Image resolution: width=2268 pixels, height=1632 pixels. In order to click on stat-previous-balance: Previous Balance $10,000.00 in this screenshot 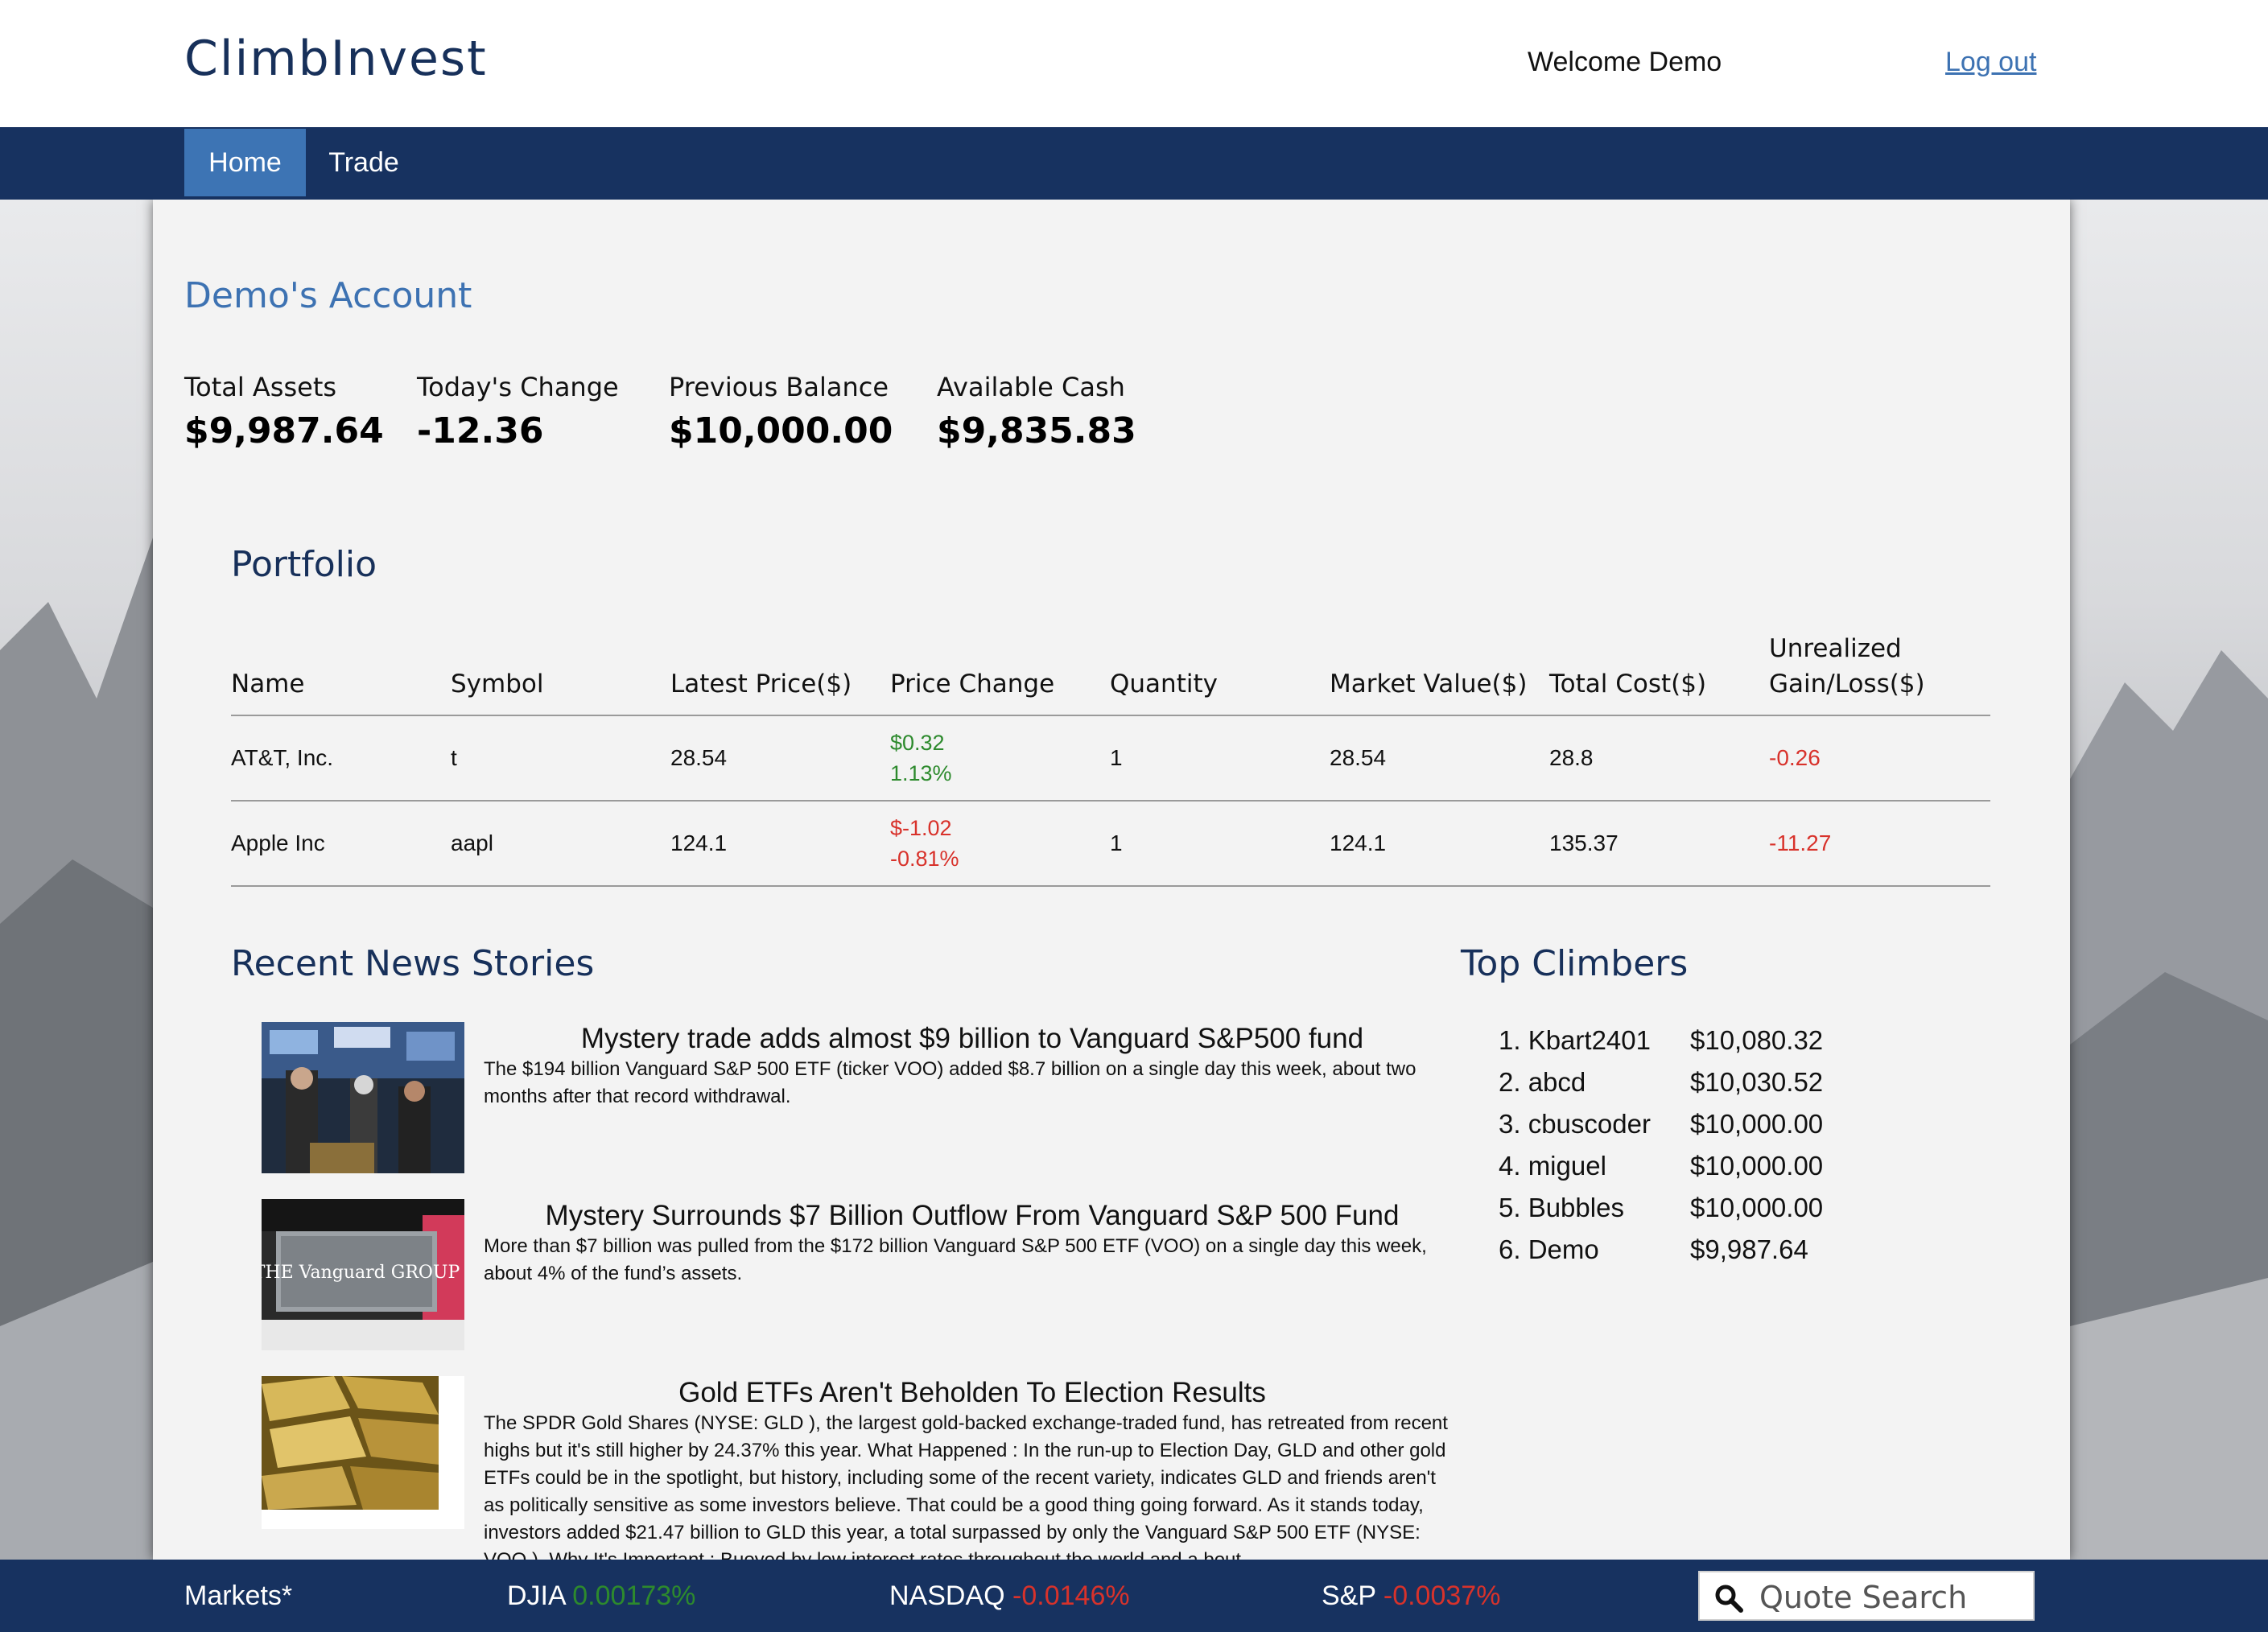, I will do `click(781, 411)`.